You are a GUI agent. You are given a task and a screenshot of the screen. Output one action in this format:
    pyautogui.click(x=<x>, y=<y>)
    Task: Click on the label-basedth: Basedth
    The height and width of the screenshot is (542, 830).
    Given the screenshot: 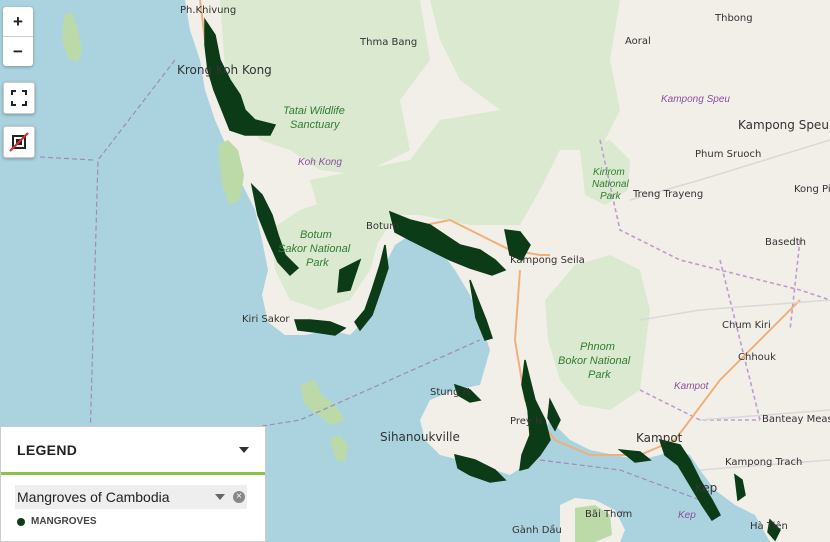 What is the action you would take?
    pyautogui.click(x=785, y=242)
    